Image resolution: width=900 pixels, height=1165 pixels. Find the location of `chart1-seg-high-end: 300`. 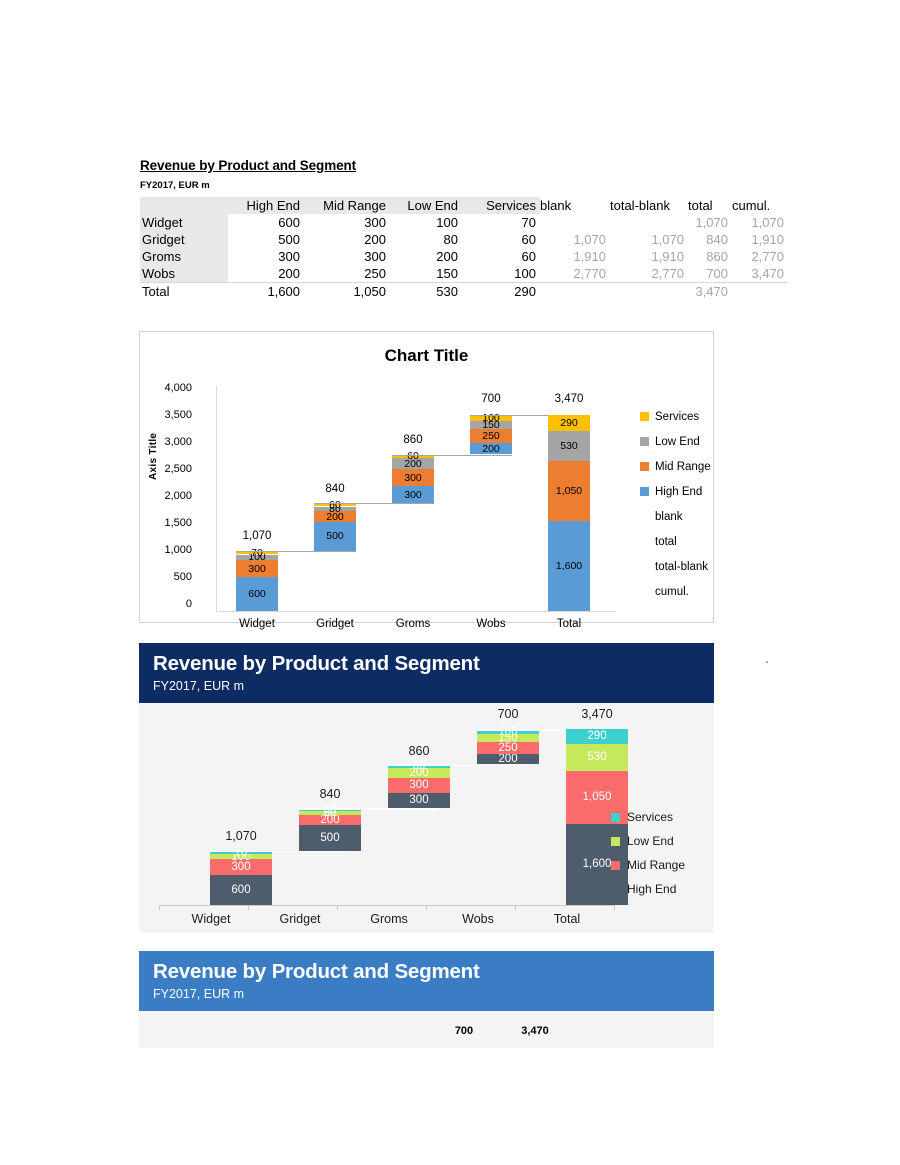

chart1-seg-high-end: 300 is located at coordinates (413, 495).